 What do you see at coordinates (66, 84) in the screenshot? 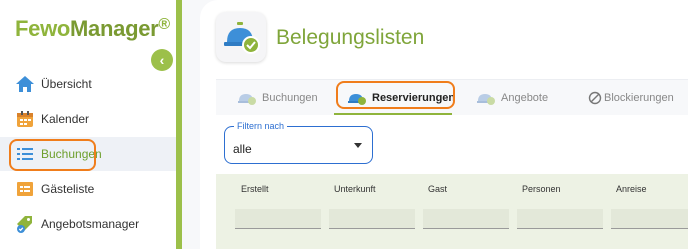
I see `sidebar-item-label: Übersicht` at bounding box center [66, 84].